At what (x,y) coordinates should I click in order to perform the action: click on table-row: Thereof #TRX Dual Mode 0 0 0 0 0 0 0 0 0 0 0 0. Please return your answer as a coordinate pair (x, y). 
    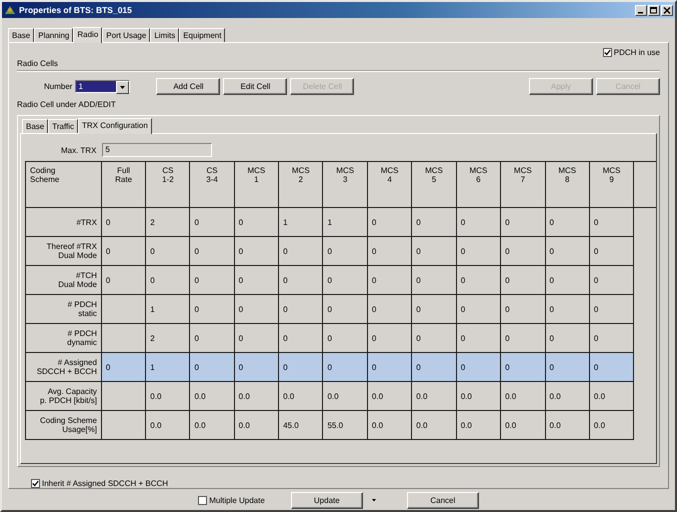
    Looking at the image, I should click on (341, 251).